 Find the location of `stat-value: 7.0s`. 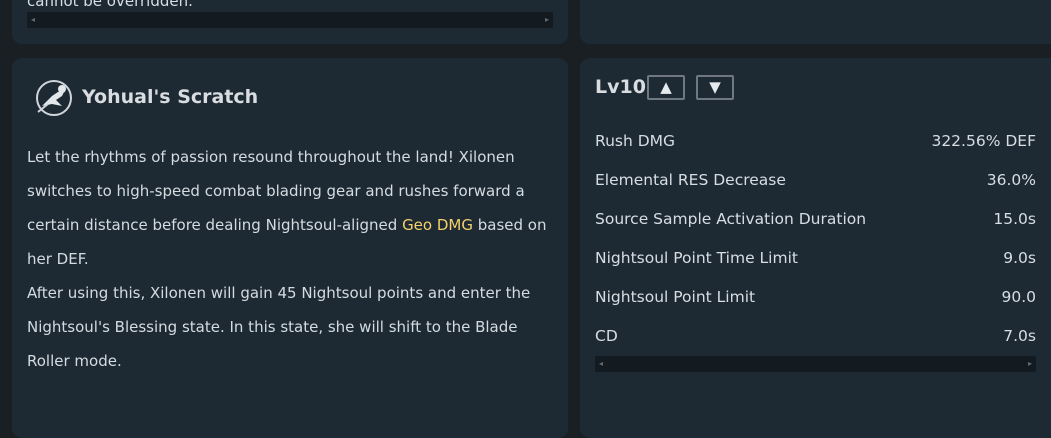

stat-value: 7.0s is located at coordinates (1019, 336).